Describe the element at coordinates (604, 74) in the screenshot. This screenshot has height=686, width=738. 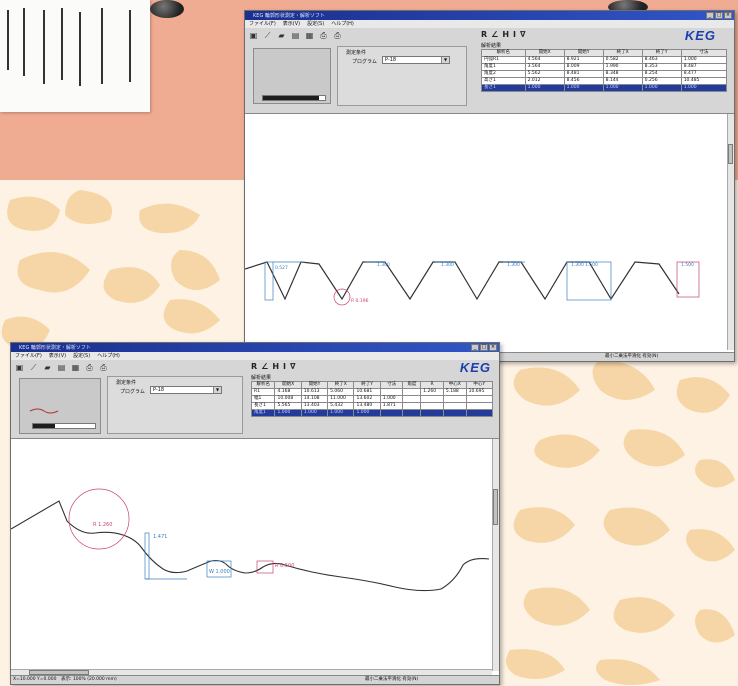
I see `table-row: 角度2 5.562 8.481 8.348 8.254 8.477` at that location.